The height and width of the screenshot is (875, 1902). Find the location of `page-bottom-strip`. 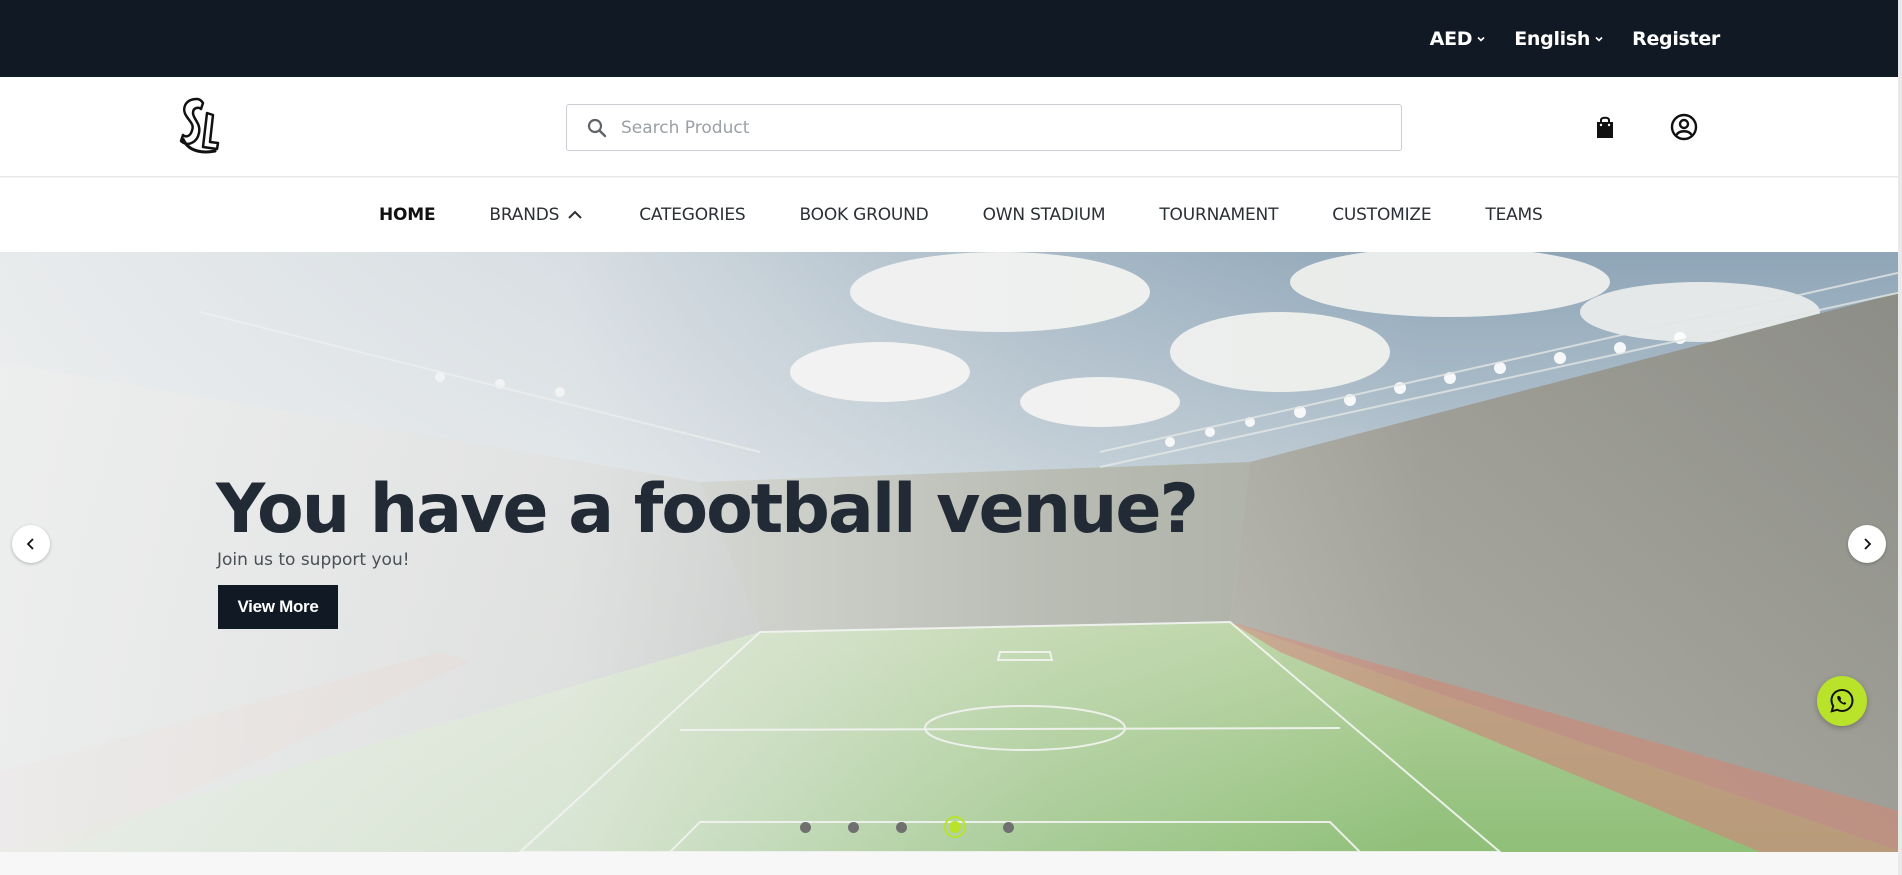

page-bottom-strip is located at coordinates (951, 863).